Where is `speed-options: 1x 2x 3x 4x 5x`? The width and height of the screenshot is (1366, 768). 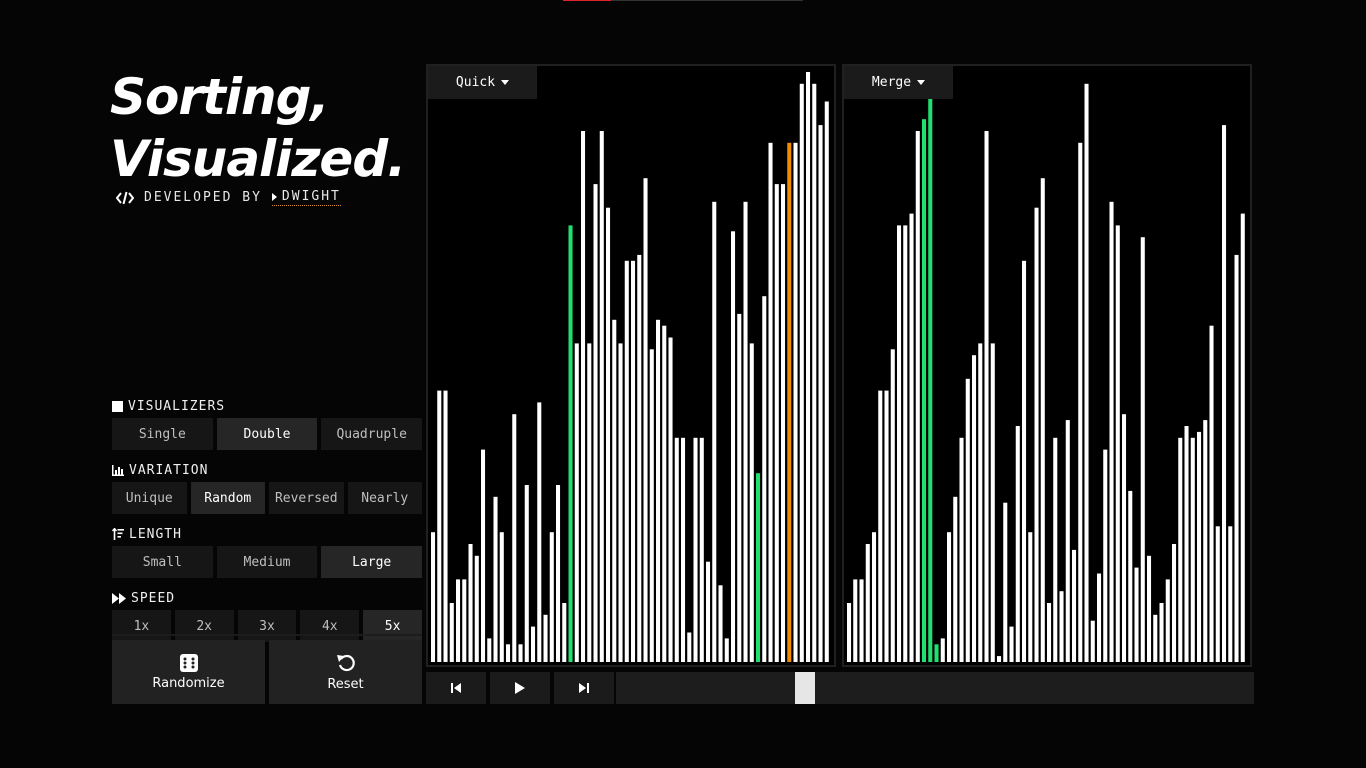 speed-options: 1x 2x 3x 4x 5x is located at coordinates (267, 626).